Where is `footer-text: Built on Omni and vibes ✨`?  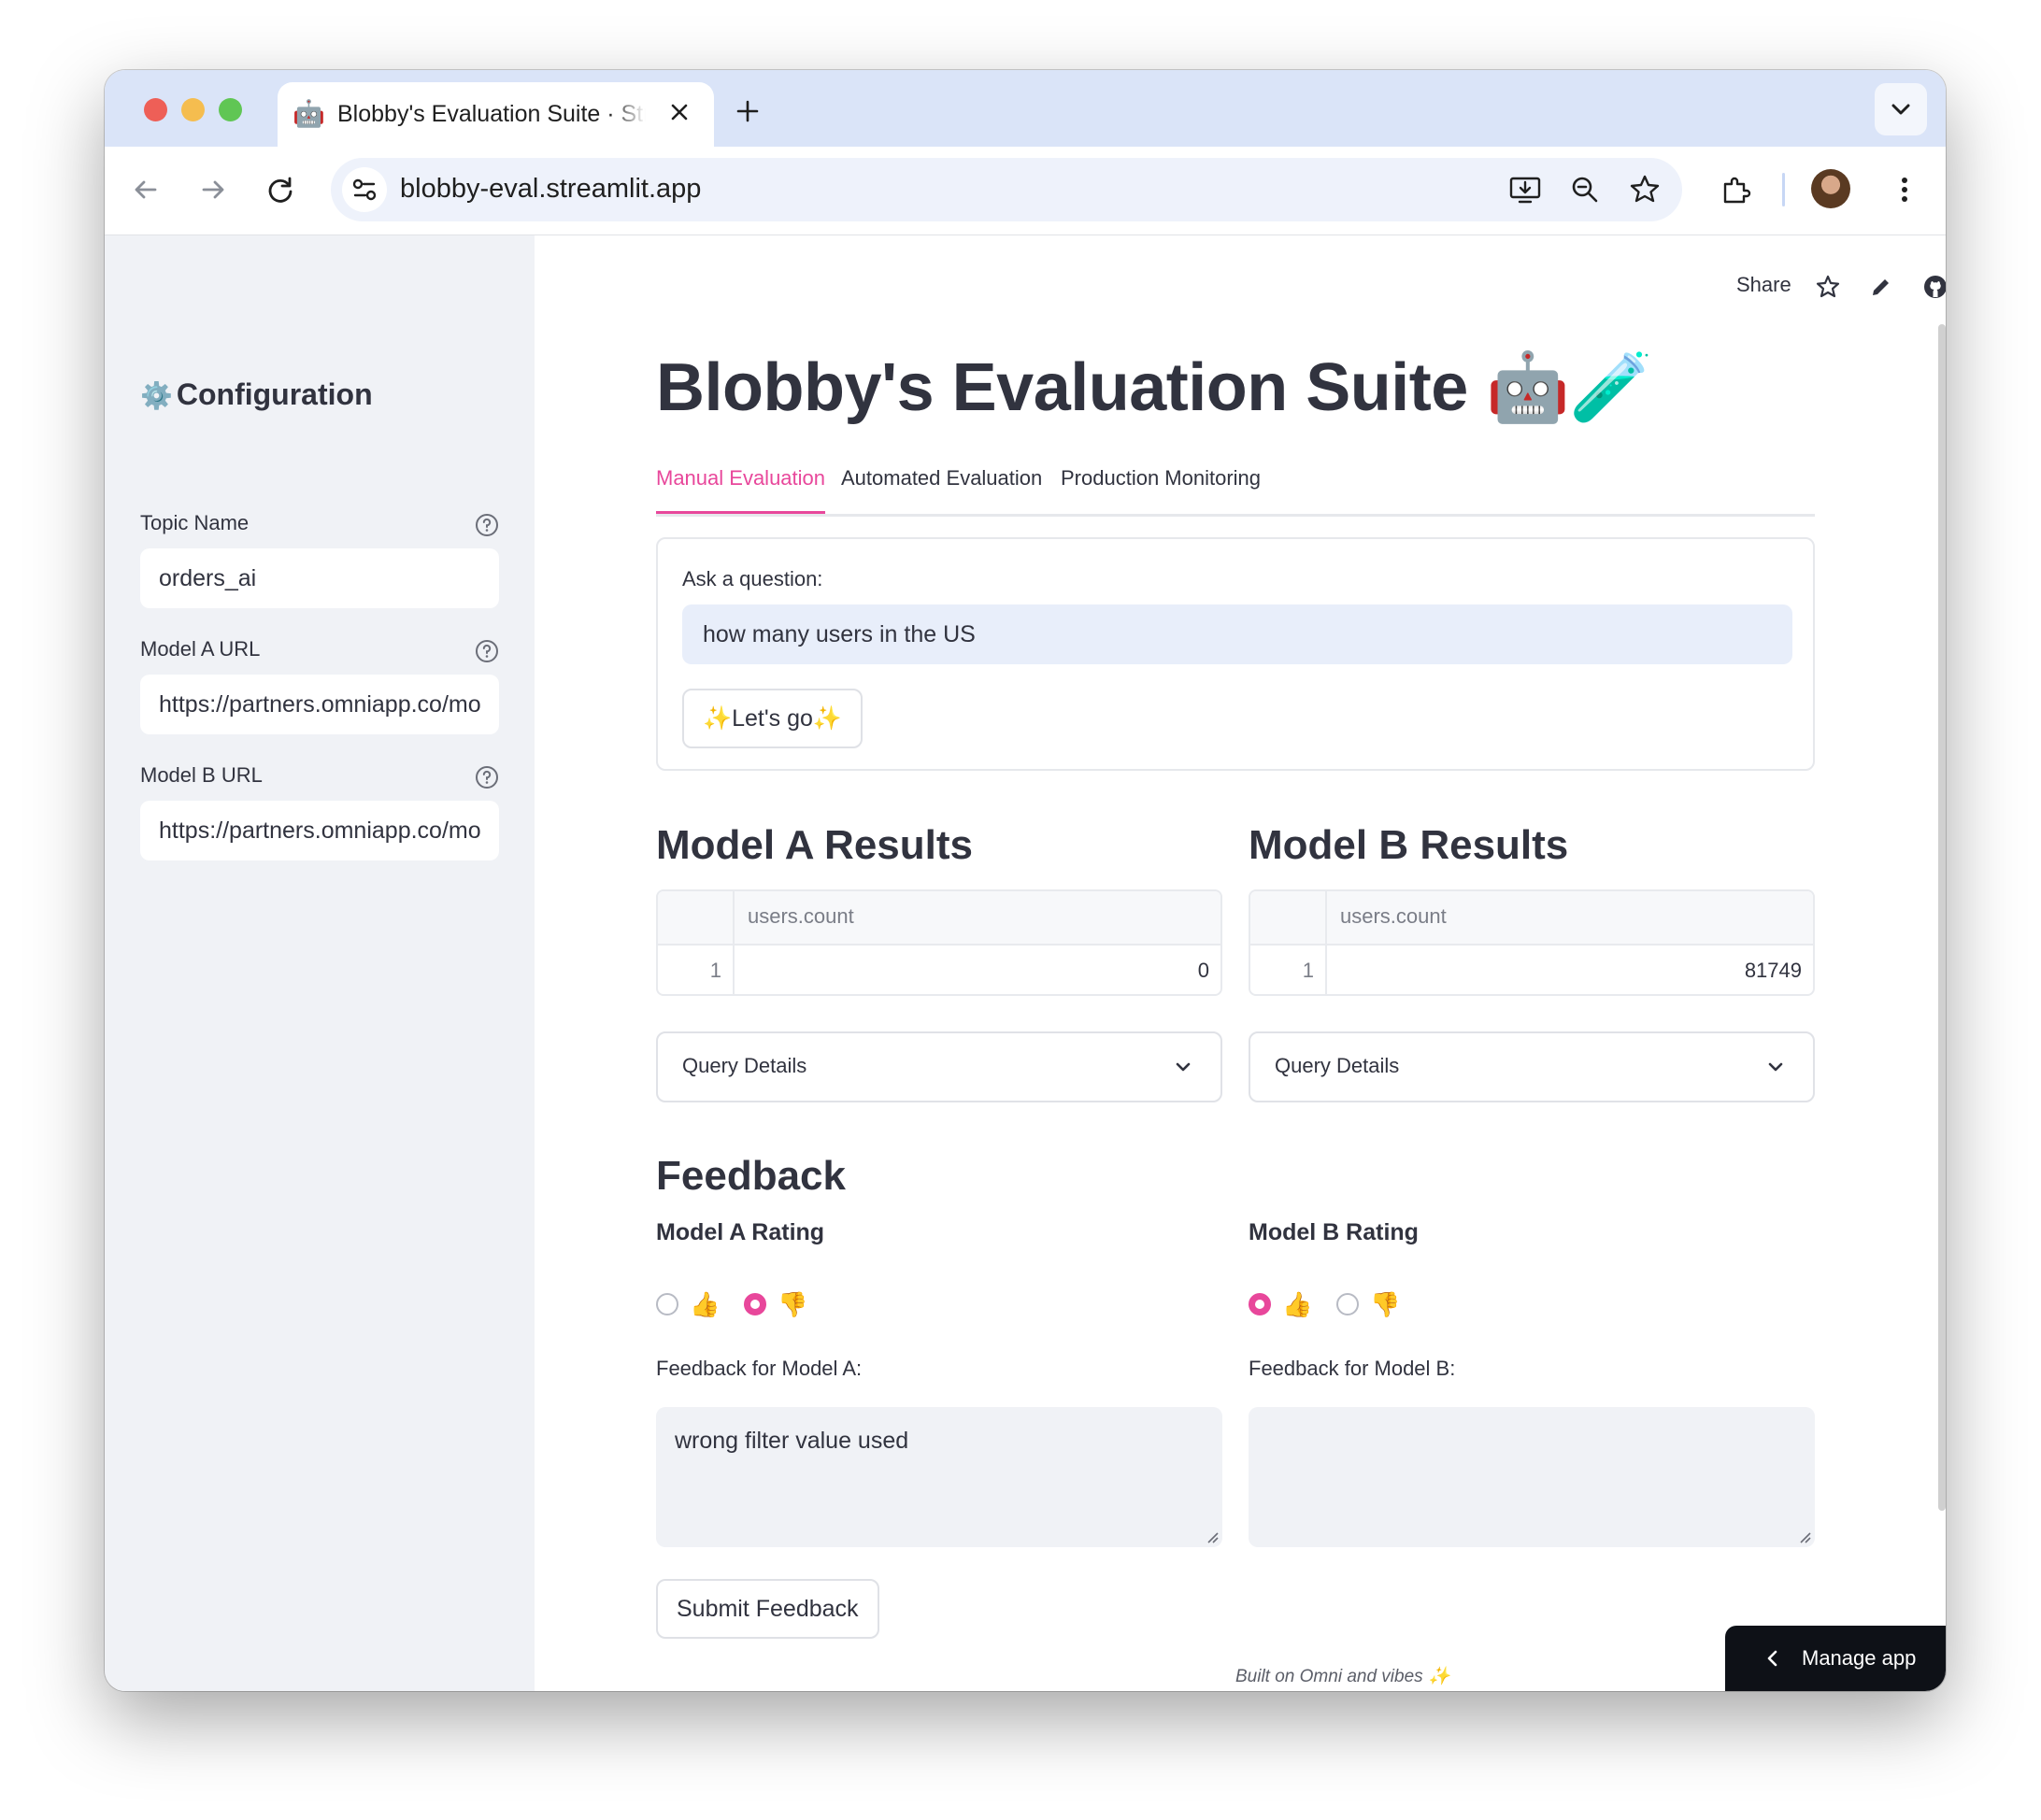 footer-text: Built on Omni and vibes ✨ is located at coordinates (1342, 1676).